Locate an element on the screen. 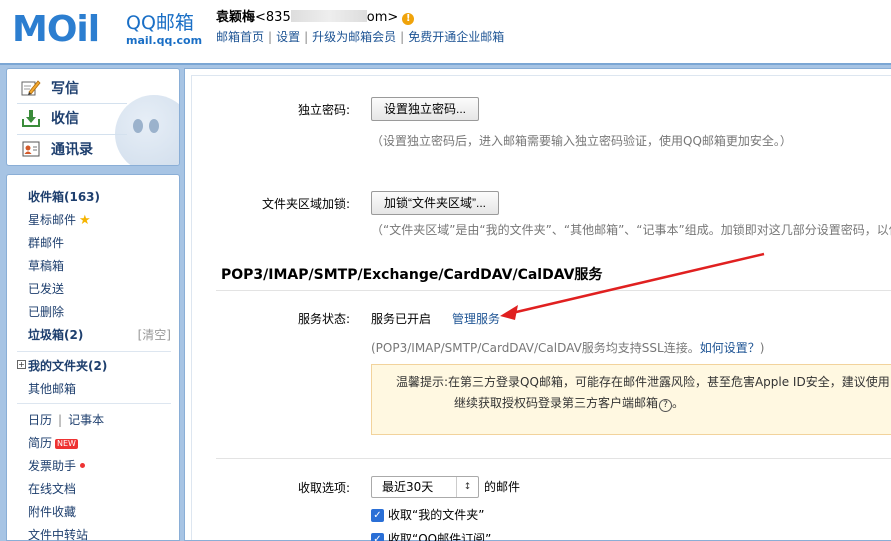 The width and height of the screenshot is (891, 541). link-mail-home: 邮箱首页 is located at coordinates (240, 37).